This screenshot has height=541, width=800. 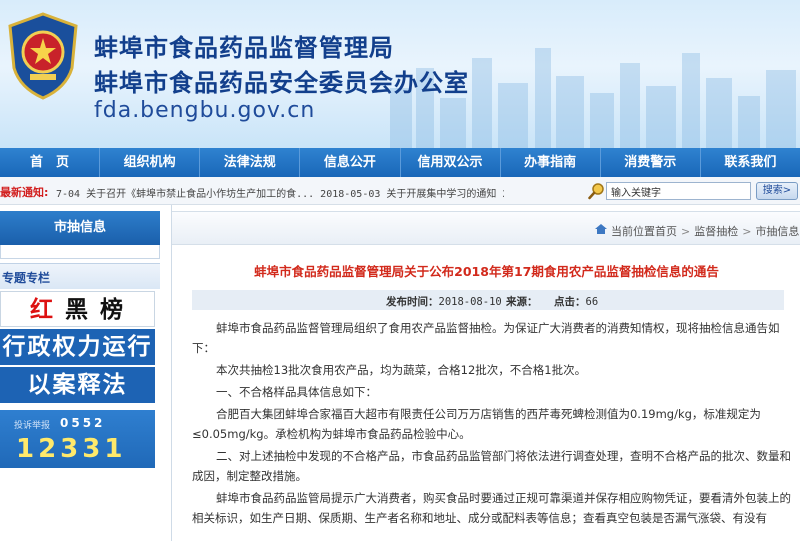 I want to click on search-button: 搜索>, so click(x=777, y=191).